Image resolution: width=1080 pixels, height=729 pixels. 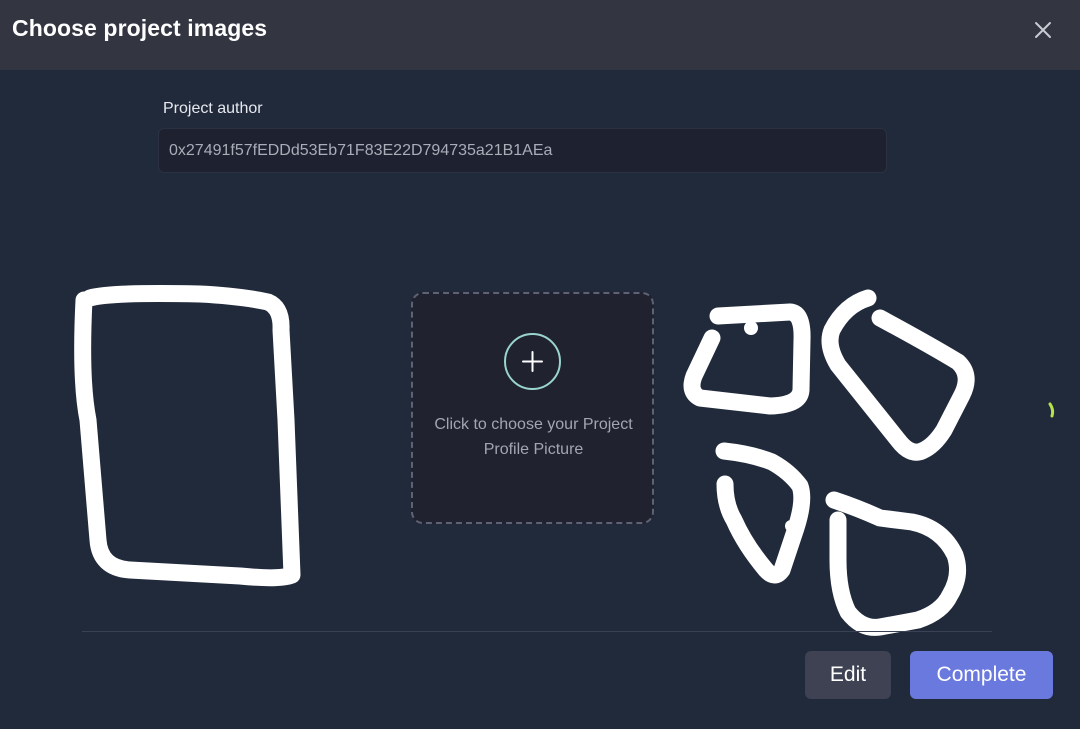 What do you see at coordinates (763, 513) in the screenshot?
I see `scribble-shape-bottom-left` at bounding box center [763, 513].